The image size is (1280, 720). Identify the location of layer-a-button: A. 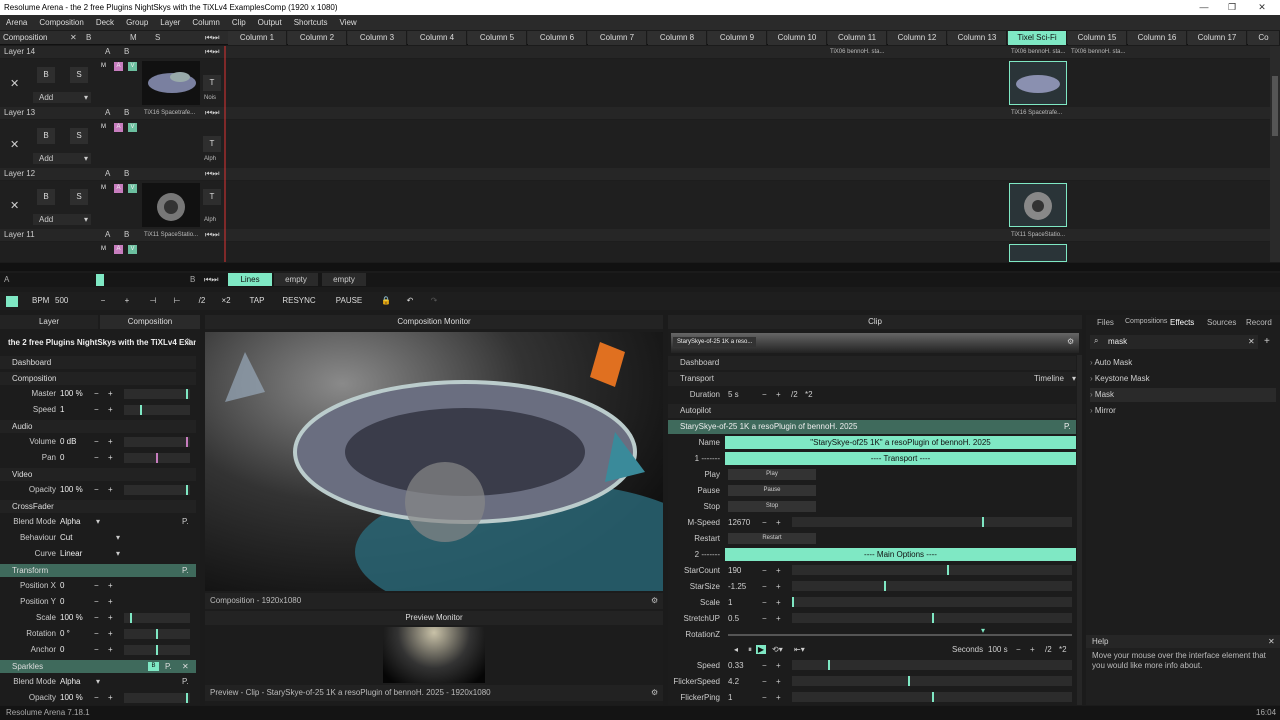
(107, 52).